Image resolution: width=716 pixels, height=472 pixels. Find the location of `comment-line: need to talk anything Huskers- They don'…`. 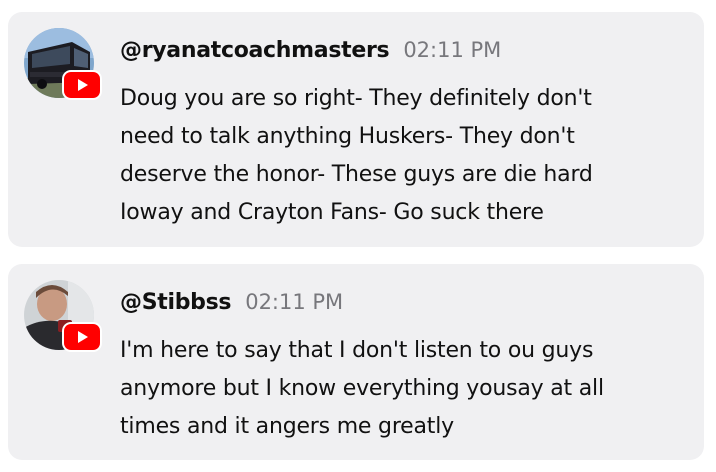

comment-line: need to talk anything Huskers- They don'… is located at coordinates (347, 136).